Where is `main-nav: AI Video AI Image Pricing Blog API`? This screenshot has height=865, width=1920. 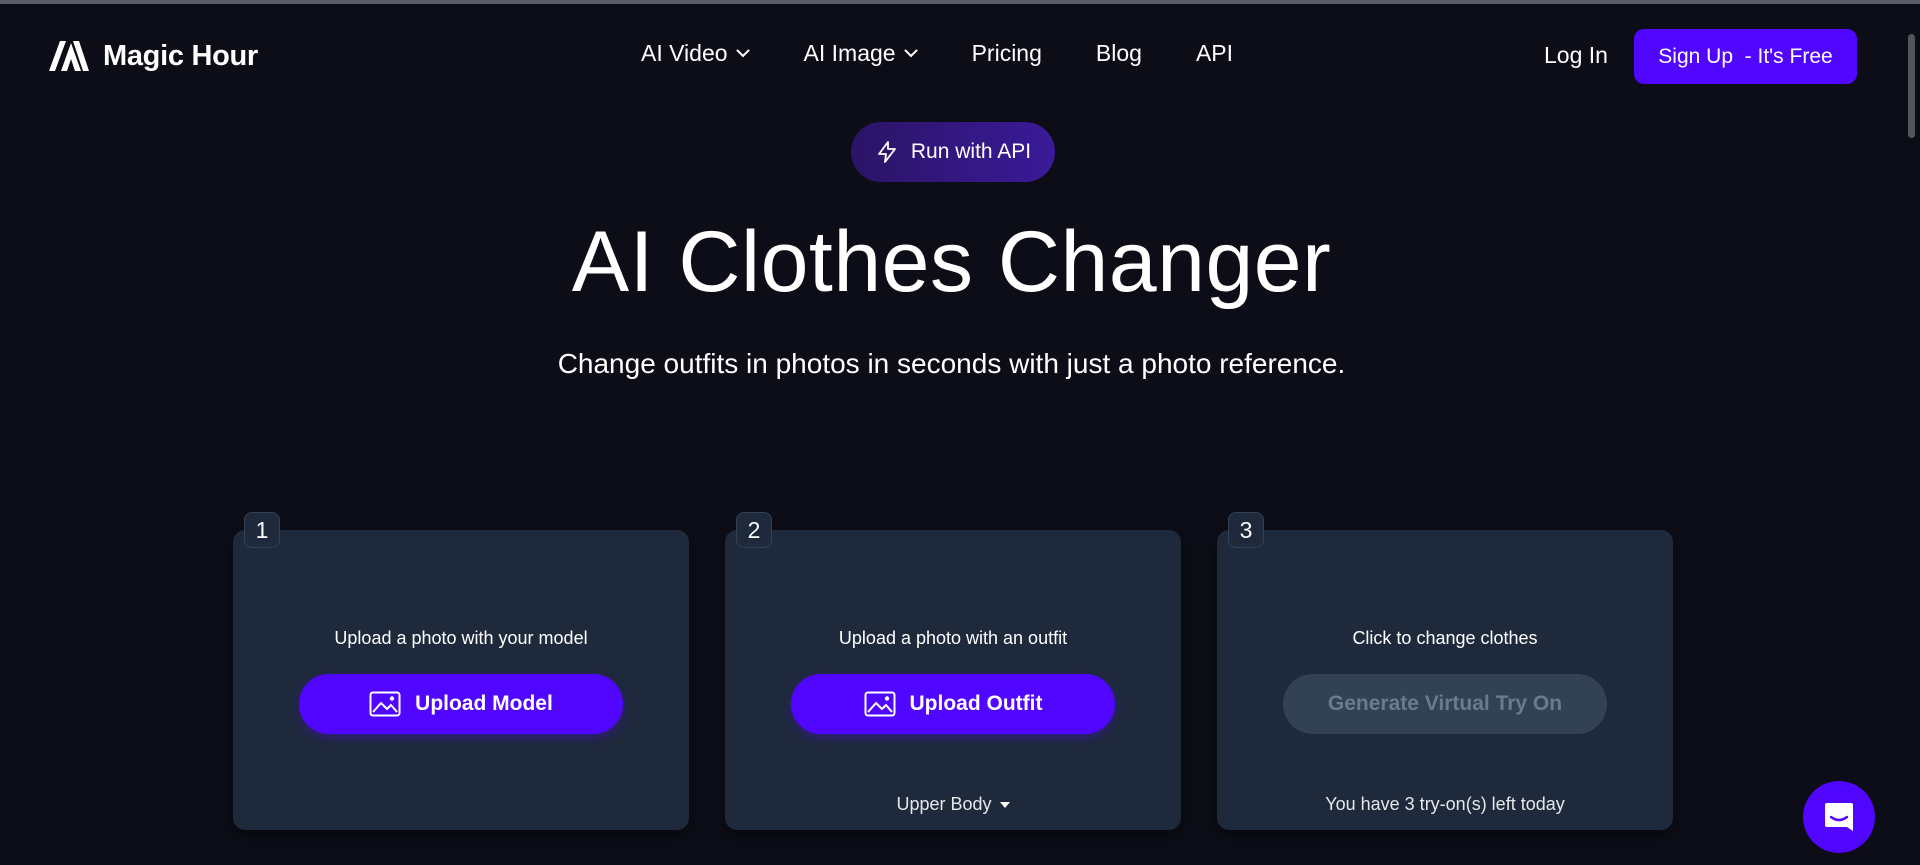
main-nav: AI Video AI Image Pricing Blog API is located at coordinates (937, 53).